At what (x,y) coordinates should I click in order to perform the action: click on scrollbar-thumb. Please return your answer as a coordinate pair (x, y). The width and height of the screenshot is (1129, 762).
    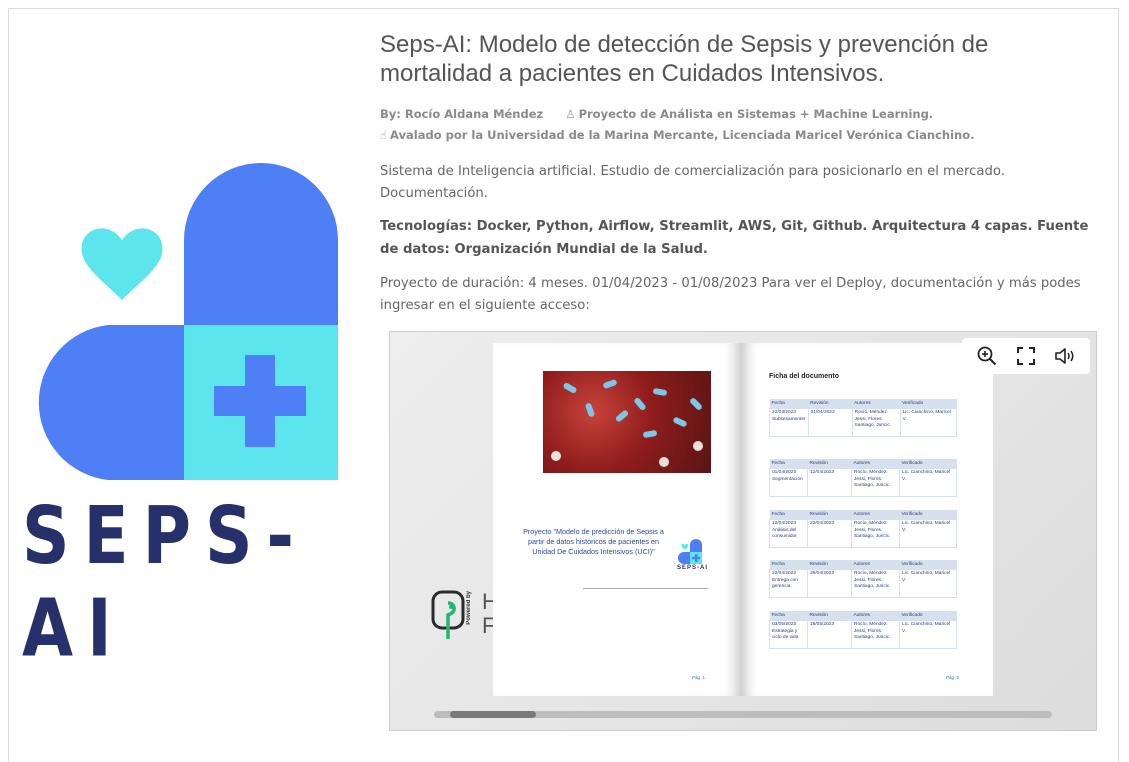
    Looking at the image, I should click on (493, 714).